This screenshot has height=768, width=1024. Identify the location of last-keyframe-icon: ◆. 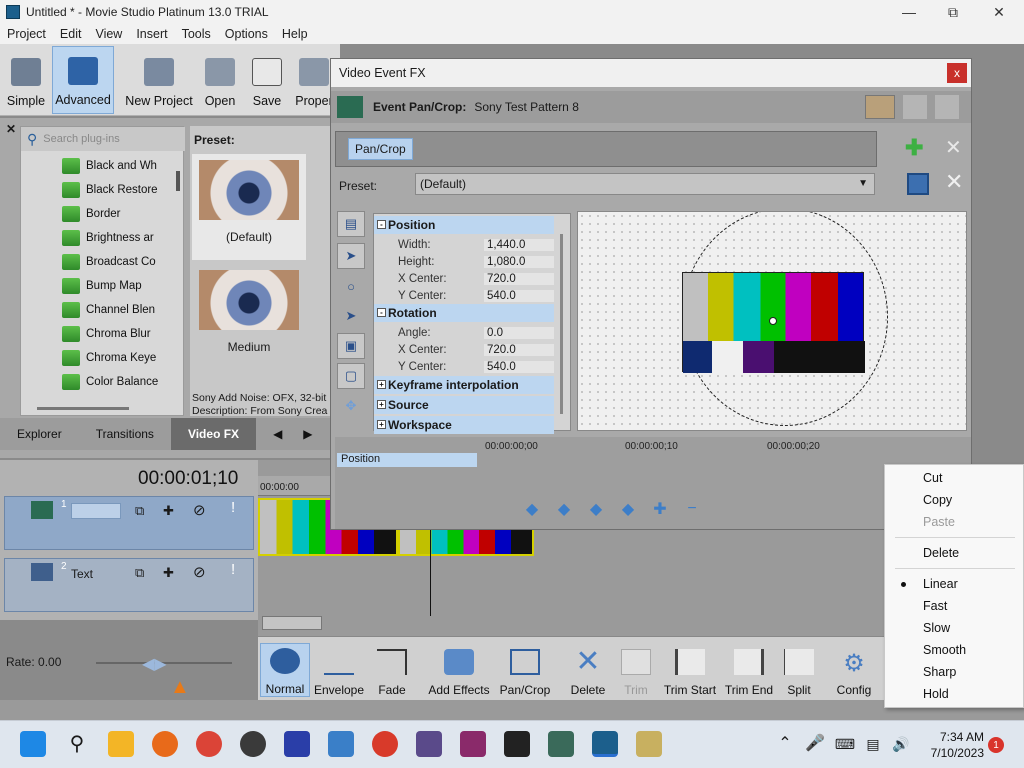
(628, 509).